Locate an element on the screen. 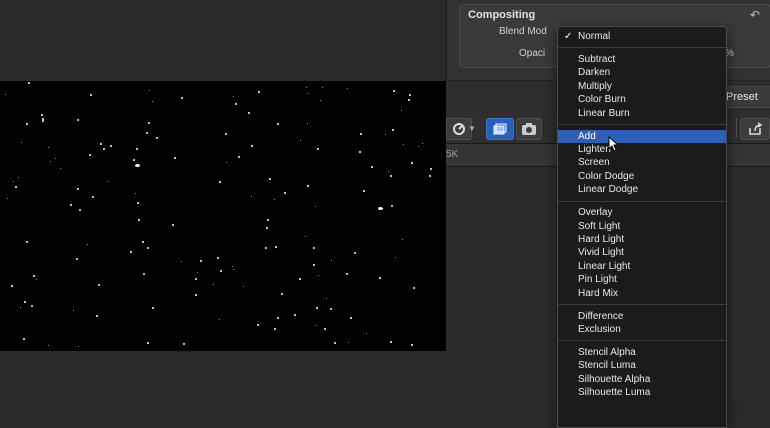  snapshot-button is located at coordinates (529, 129).